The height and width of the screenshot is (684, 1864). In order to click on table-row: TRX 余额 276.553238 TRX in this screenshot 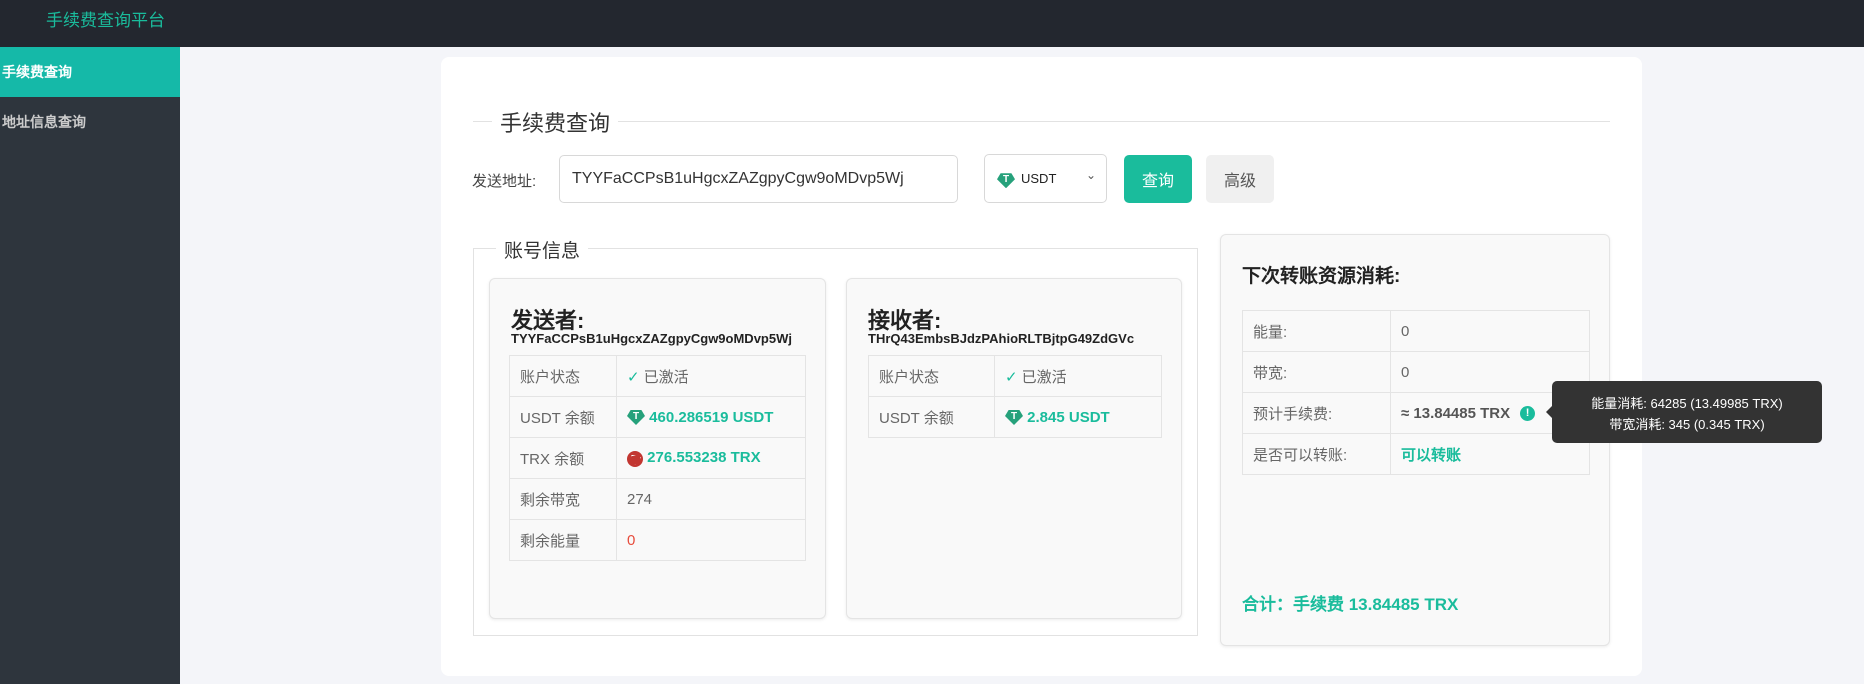, I will do `click(657, 458)`.